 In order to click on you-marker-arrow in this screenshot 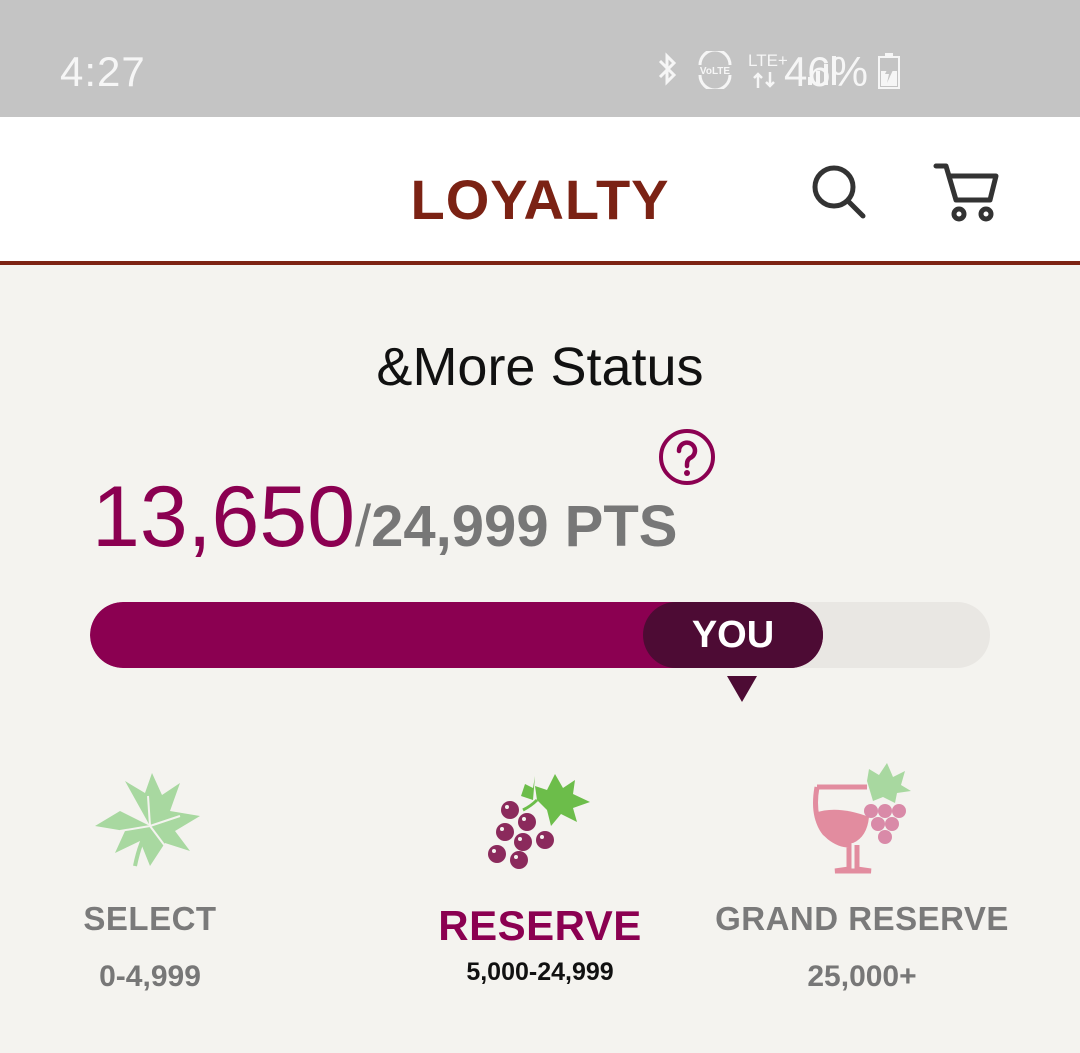, I will do `click(742, 689)`.